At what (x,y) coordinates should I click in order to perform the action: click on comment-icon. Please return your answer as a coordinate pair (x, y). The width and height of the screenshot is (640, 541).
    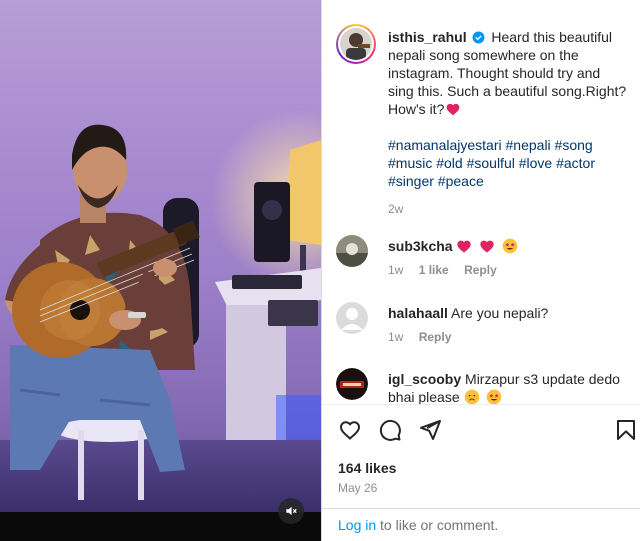
    Looking at the image, I should click on (390, 430).